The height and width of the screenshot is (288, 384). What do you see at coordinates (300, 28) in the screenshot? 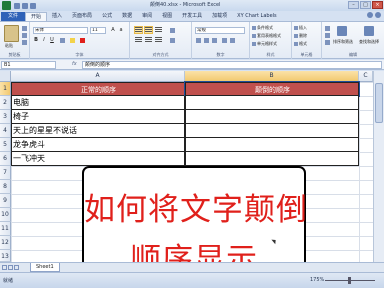
I see `insert-cells-button: 插入` at bounding box center [300, 28].